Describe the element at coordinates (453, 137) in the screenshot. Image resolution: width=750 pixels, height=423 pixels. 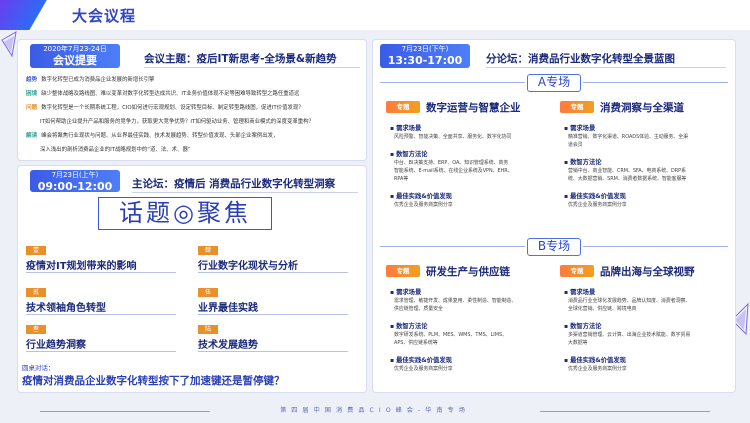
I see `scene-text: 风险预警、智能决策、全面共享、服务化、数字化协同` at that location.